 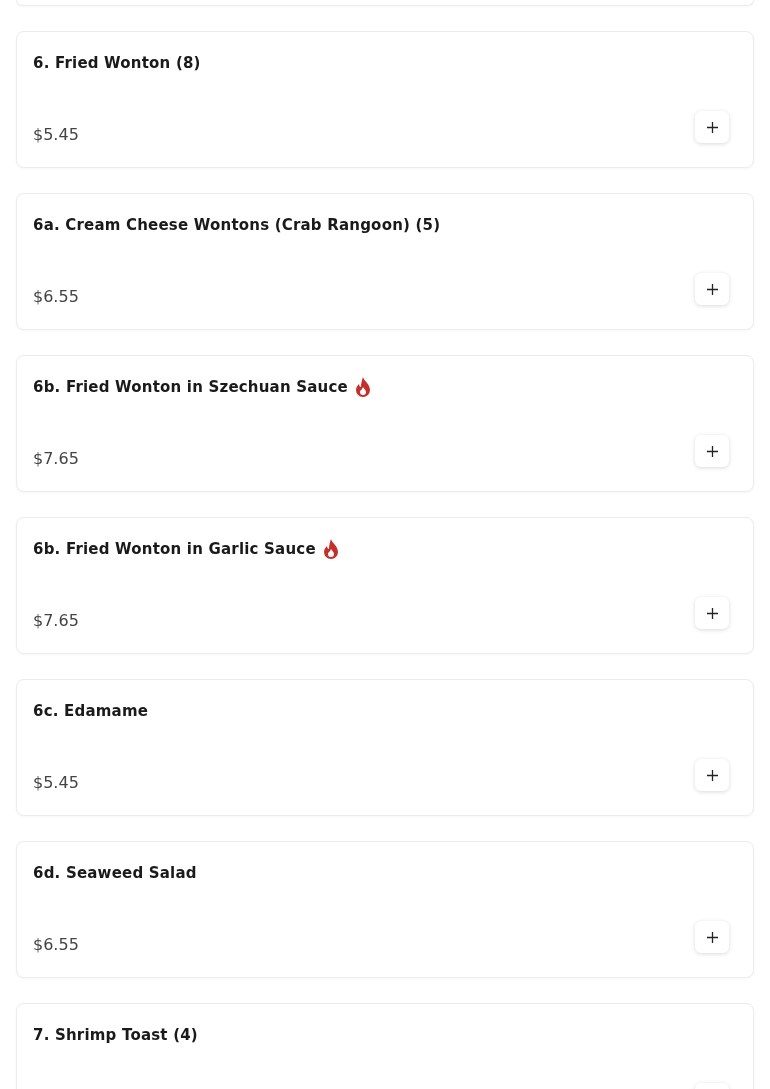 What do you see at coordinates (115, 873) in the screenshot?
I see `item-name: 6d. Seaweed Salad` at bounding box center [115, 873].